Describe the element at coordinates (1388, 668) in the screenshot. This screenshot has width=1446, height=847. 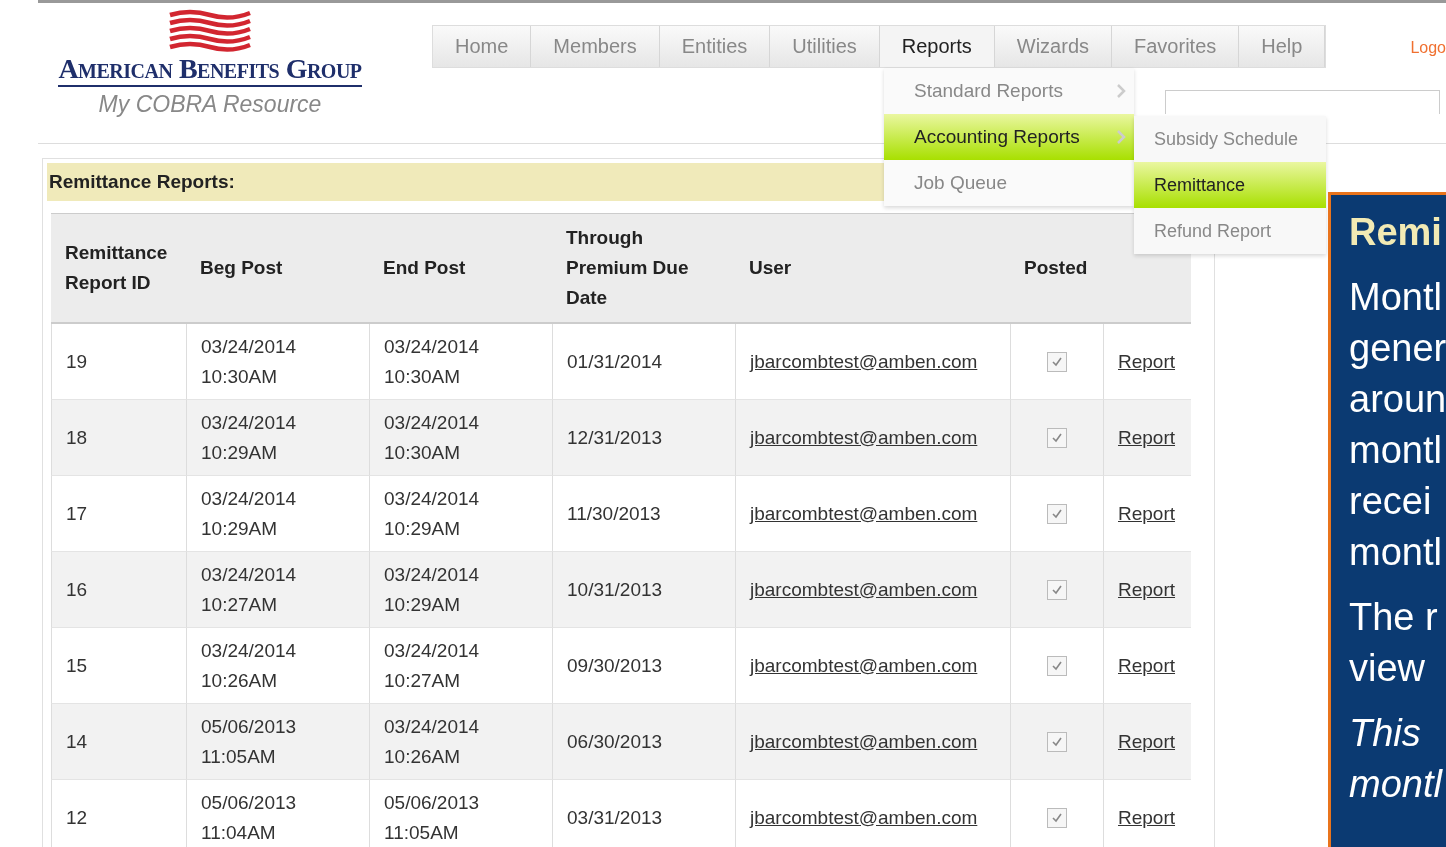
I see `callout-text: view` at that location.